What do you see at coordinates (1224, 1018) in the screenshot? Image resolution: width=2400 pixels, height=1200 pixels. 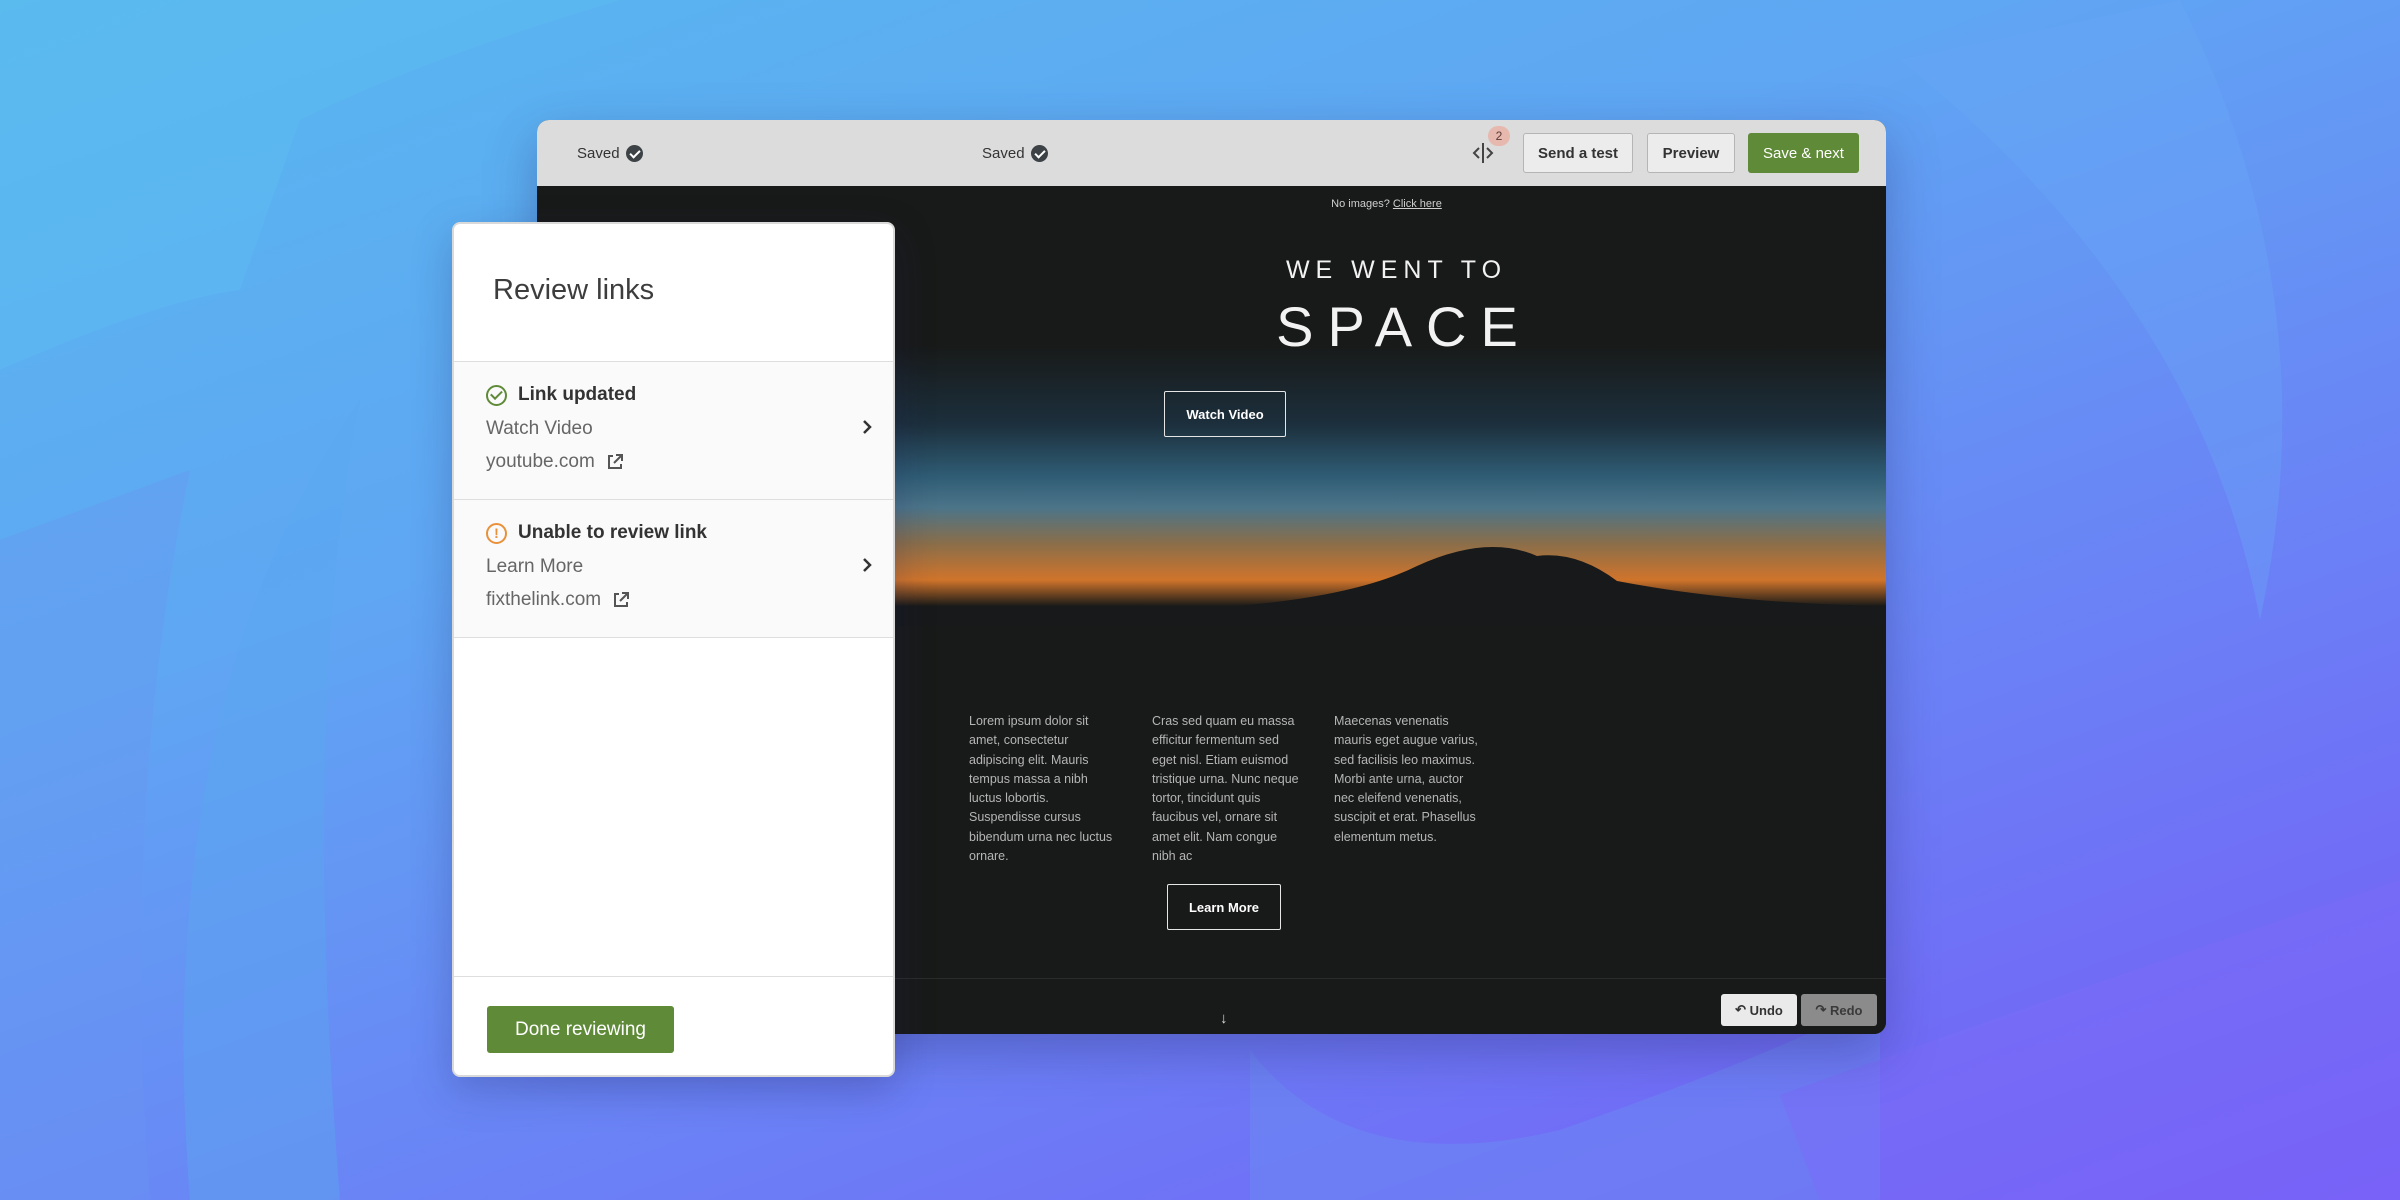 I see `arrow-down-icon: ↓` at bounding box center [1224, 1018].